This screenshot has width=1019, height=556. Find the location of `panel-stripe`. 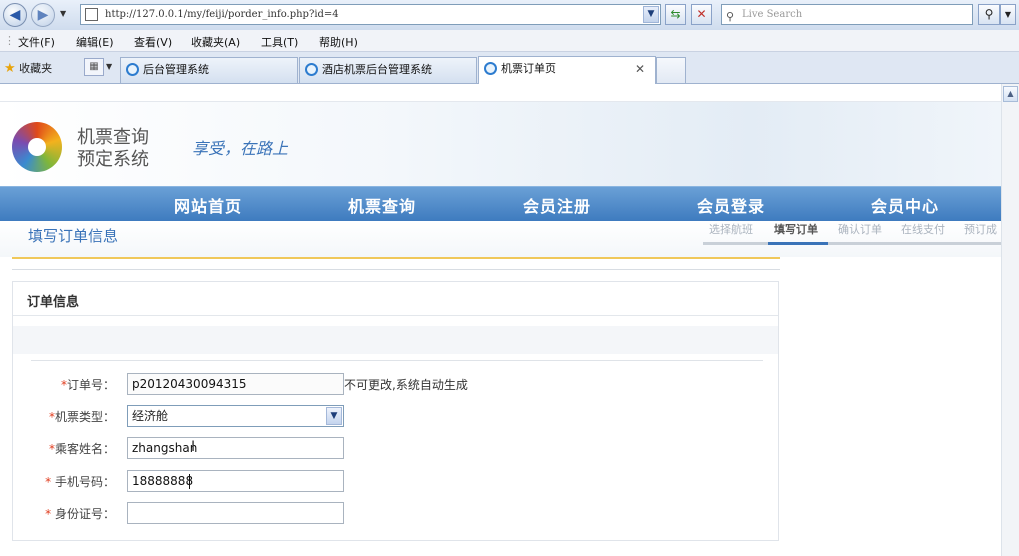

panel-stripe is located at coordinates (395, 340).